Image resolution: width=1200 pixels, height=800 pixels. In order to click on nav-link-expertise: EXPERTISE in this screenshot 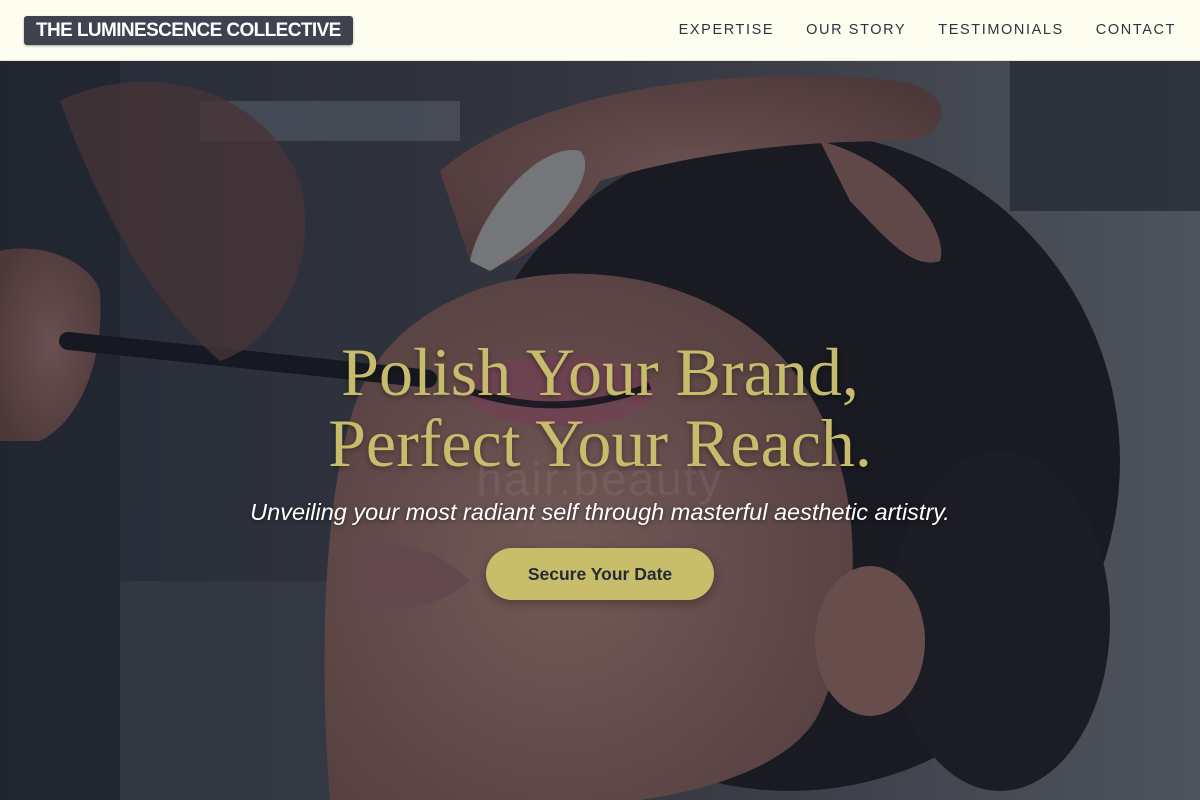, I will do `click(727, 30)`.